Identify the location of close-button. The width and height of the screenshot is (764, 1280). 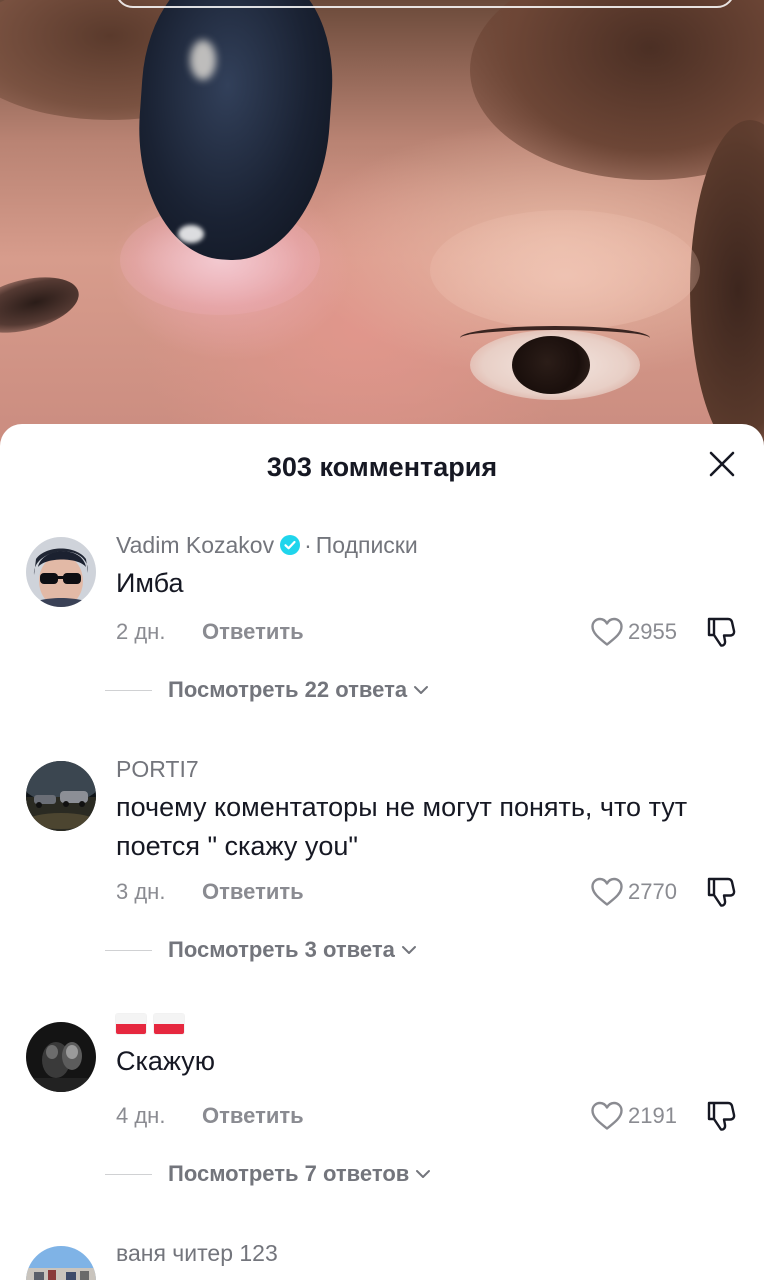
(722, 464).